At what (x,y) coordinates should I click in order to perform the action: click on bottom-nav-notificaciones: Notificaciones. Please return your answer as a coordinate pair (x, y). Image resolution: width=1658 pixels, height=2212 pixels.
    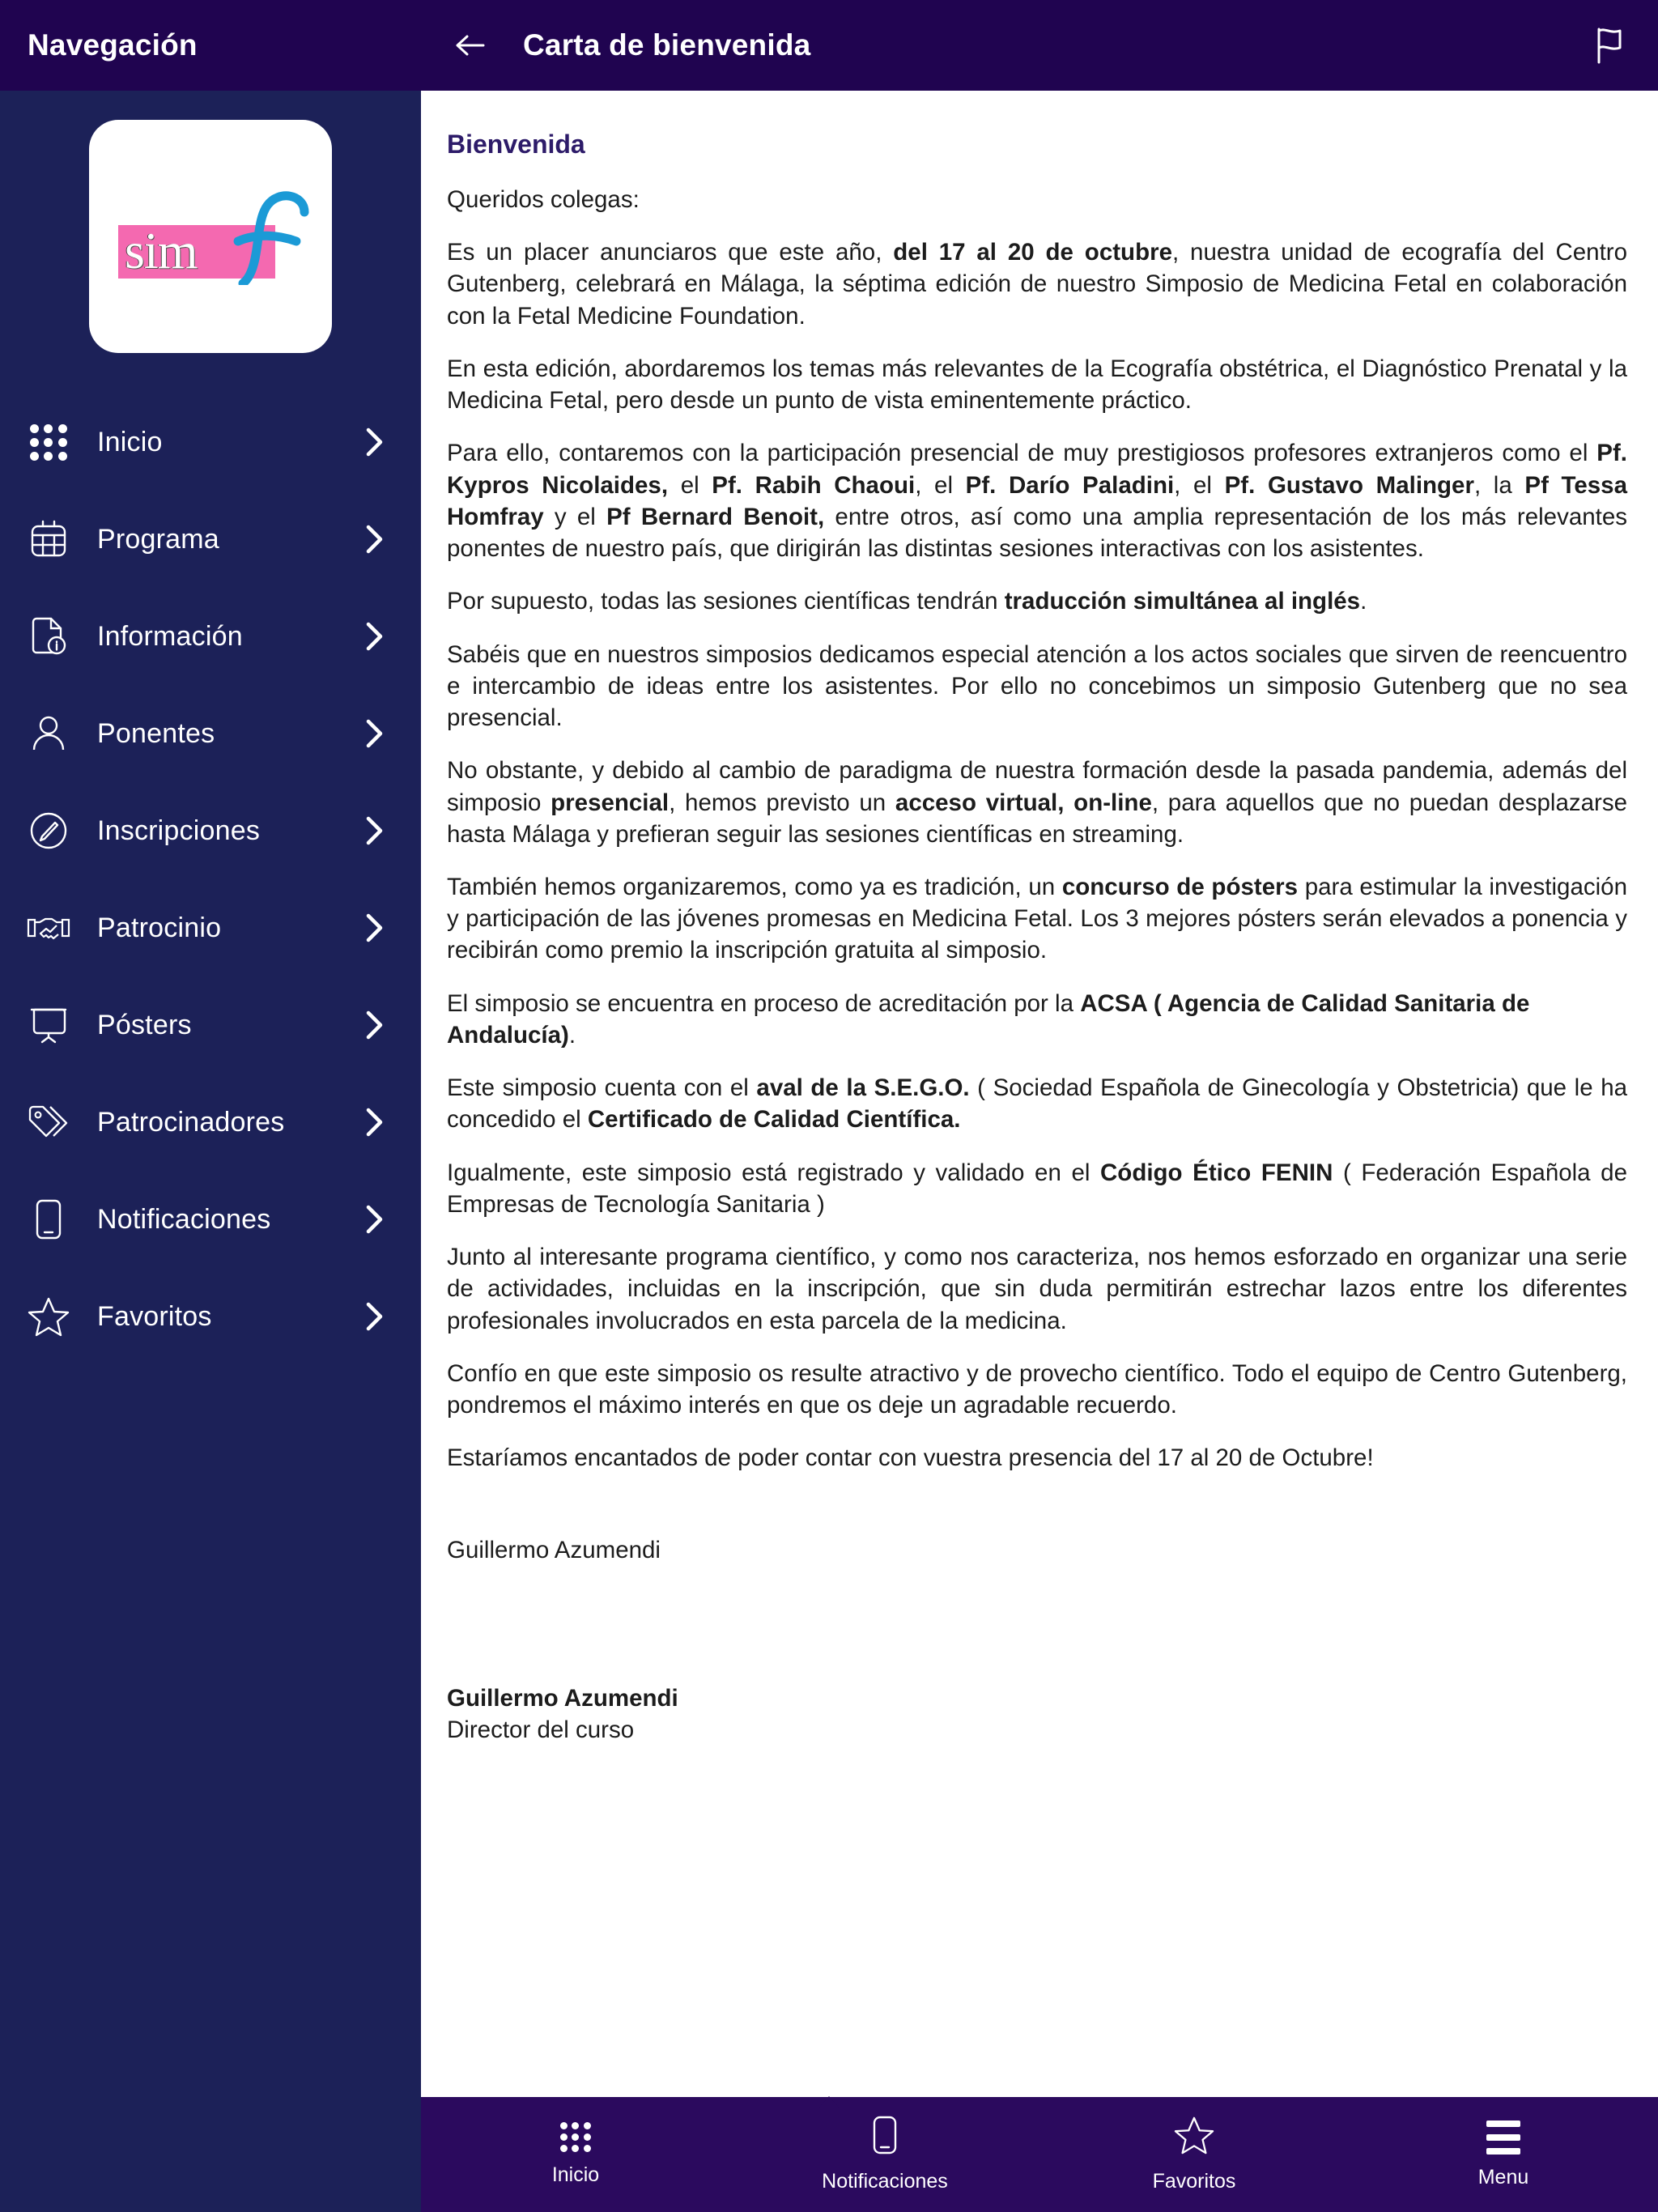
    Looking at the image, I should click on (884, 2154).